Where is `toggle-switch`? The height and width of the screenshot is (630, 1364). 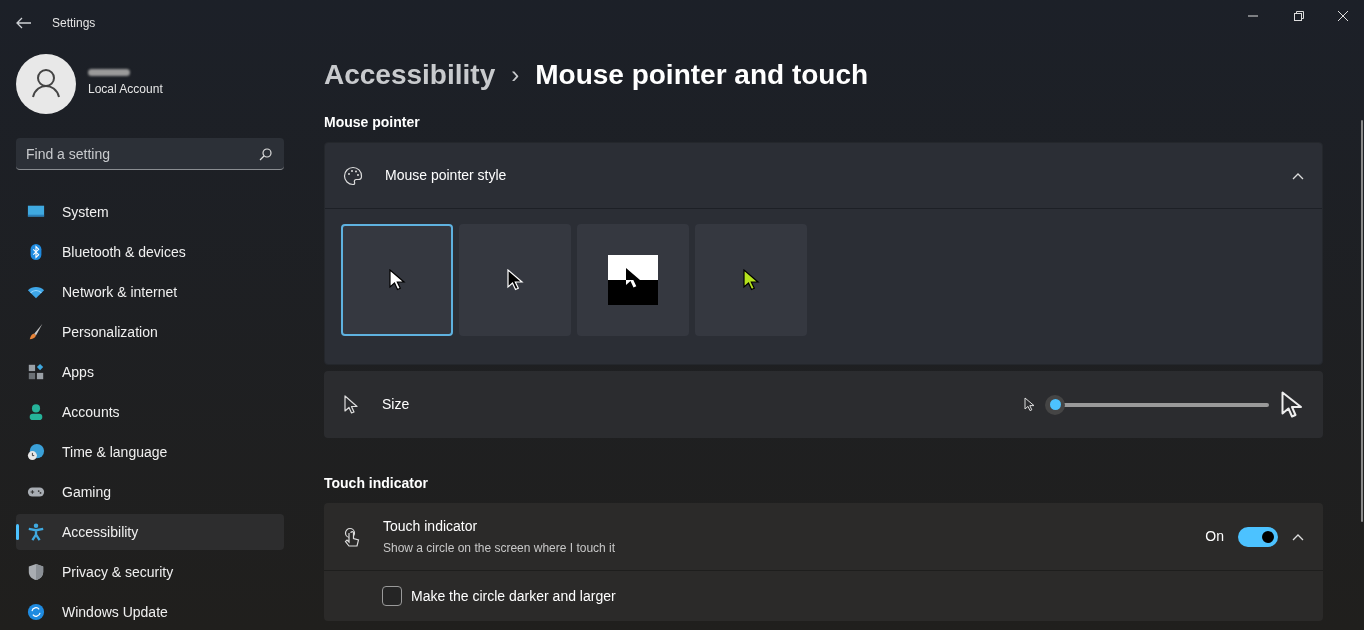 toggle-switch is located at coordinates (1258, 536).